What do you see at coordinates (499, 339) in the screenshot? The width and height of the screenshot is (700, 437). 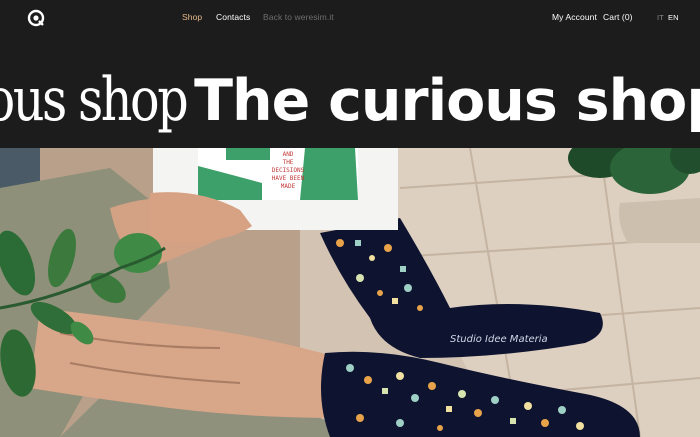 I see `sock-label-text: Studio Idee Materia` at bounding box center [499, 339].